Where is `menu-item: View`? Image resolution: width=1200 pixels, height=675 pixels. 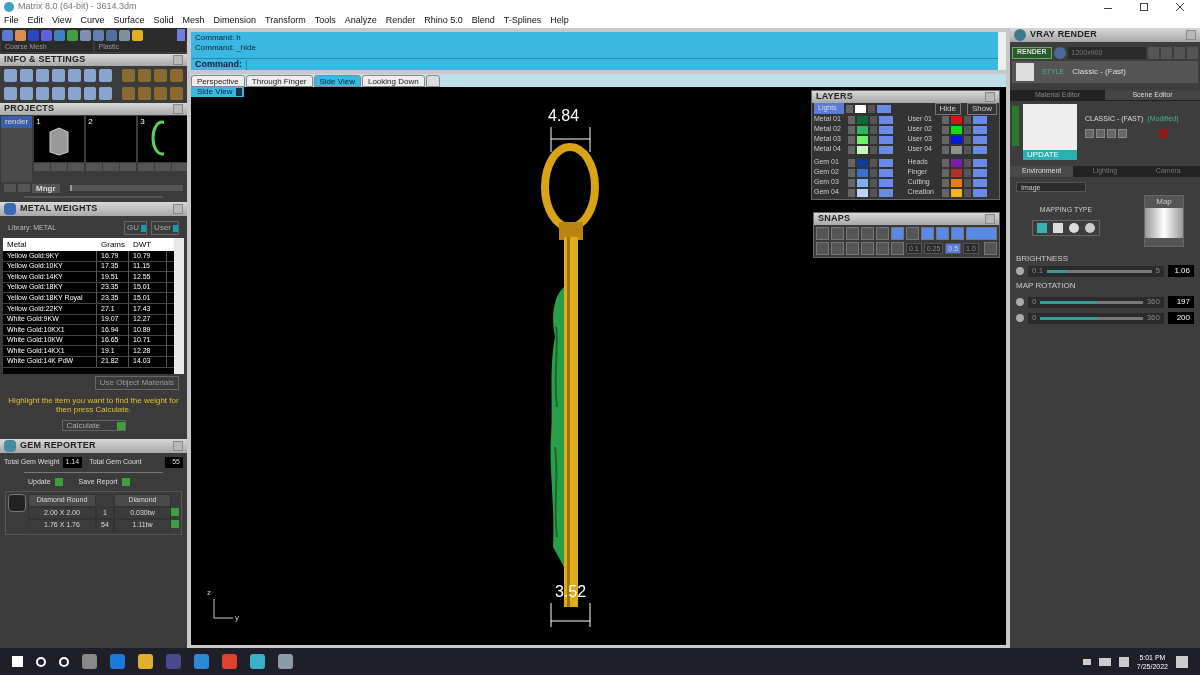 menu-item: View is located at coordinates (62, 21).